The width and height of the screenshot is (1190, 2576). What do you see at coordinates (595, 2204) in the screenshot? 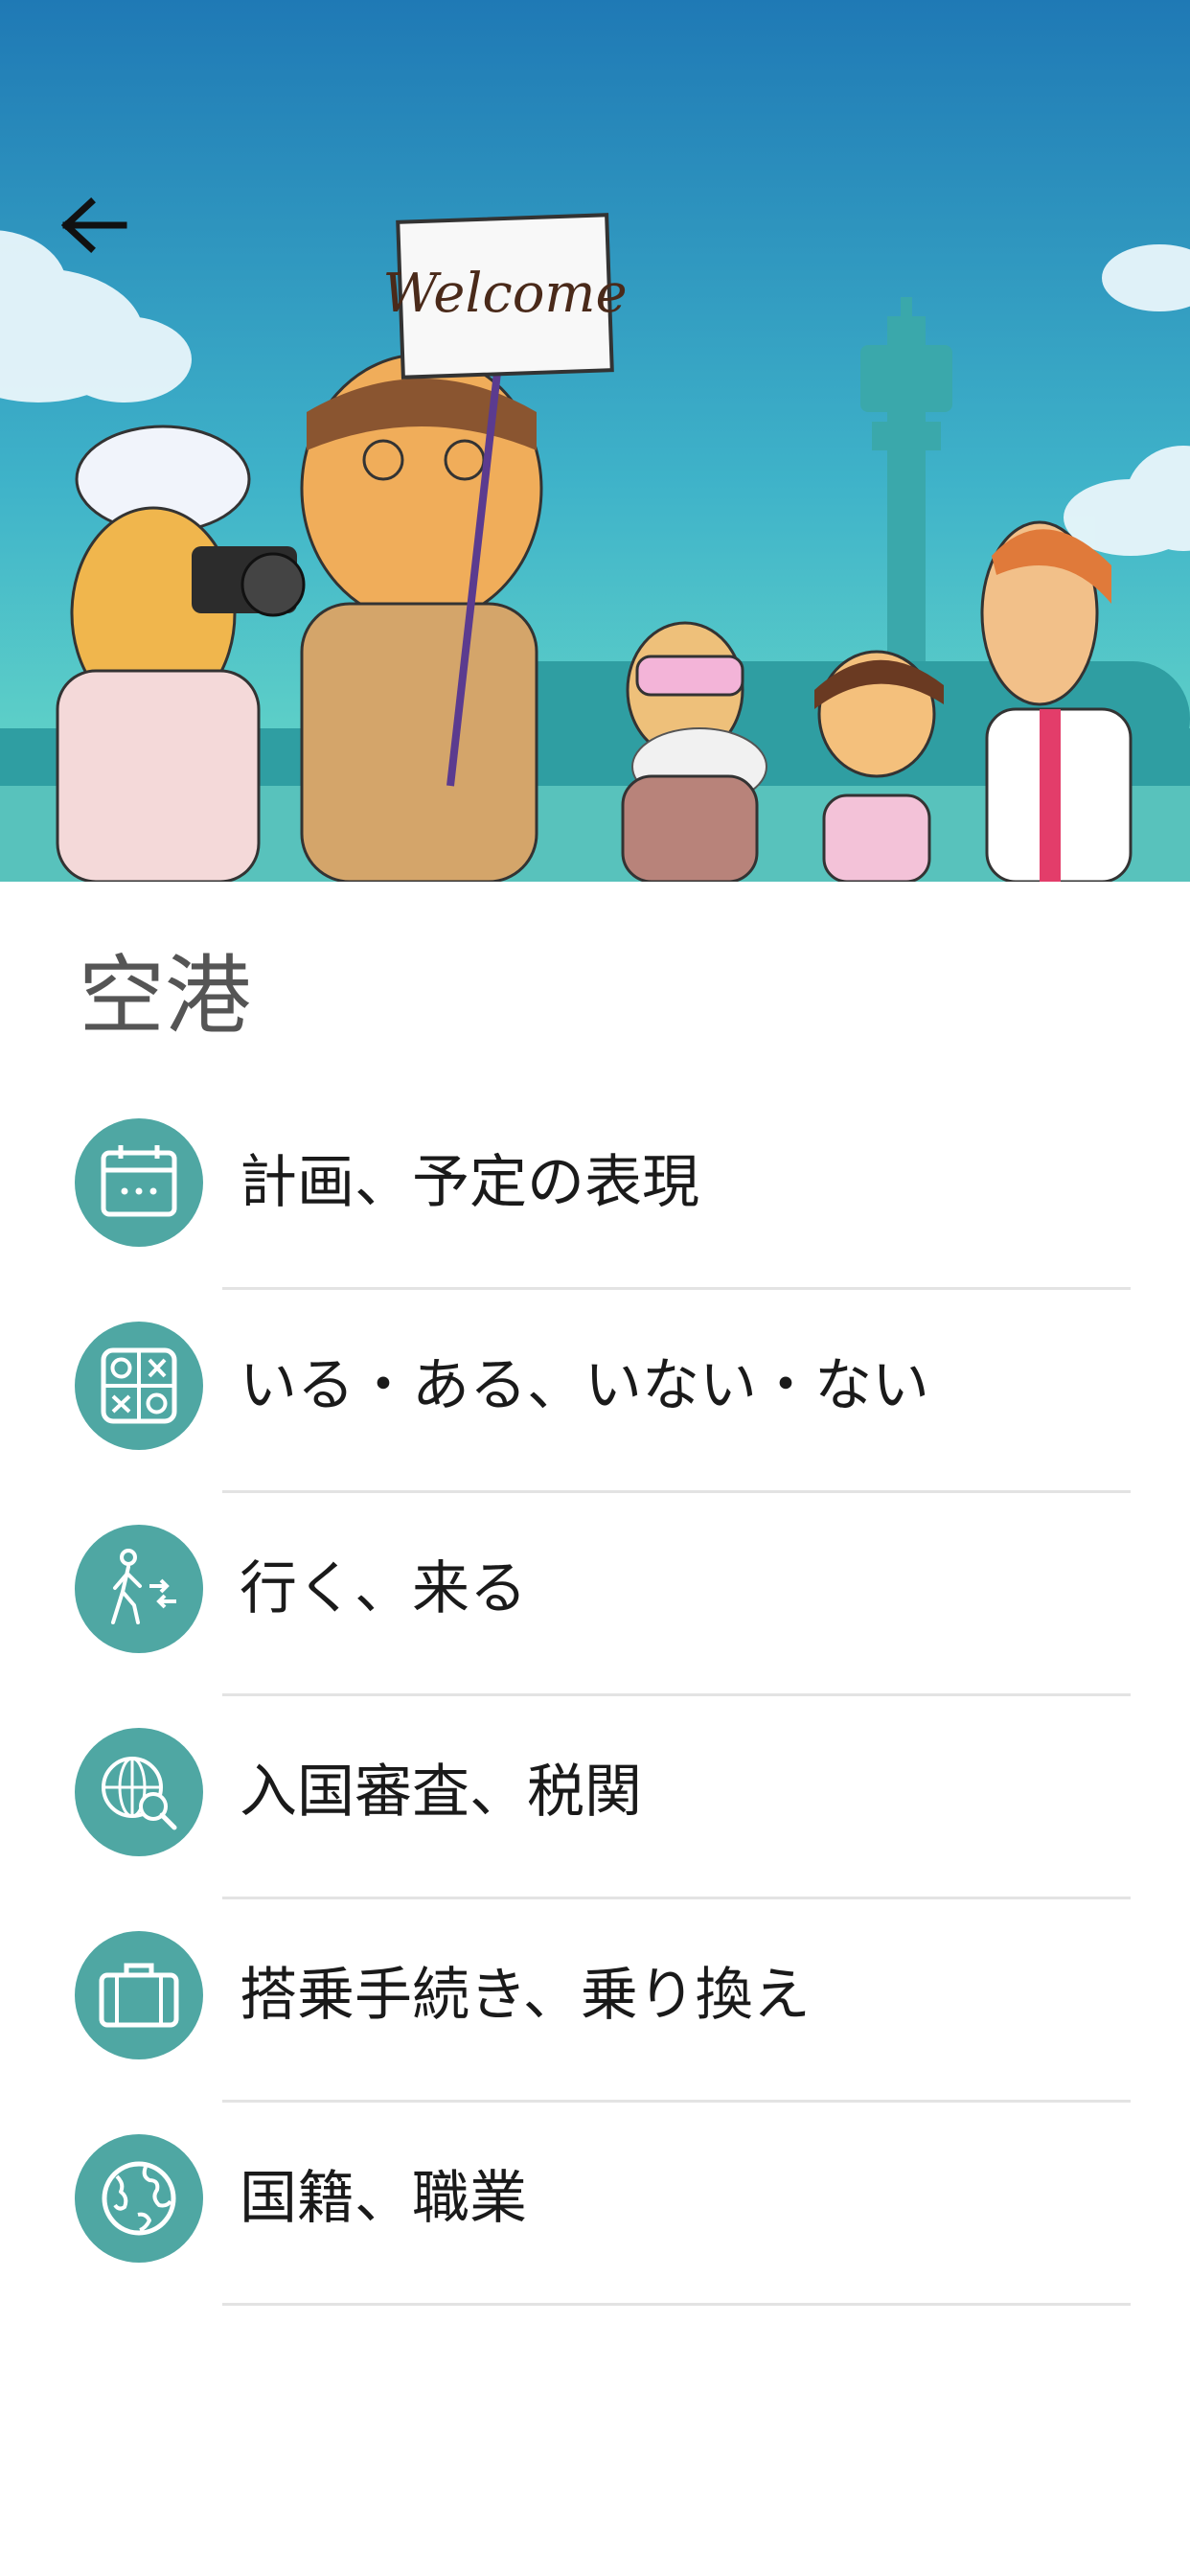
I see `topic-item-nationality: 国籍、職業` at bounding box center [595, 2204].